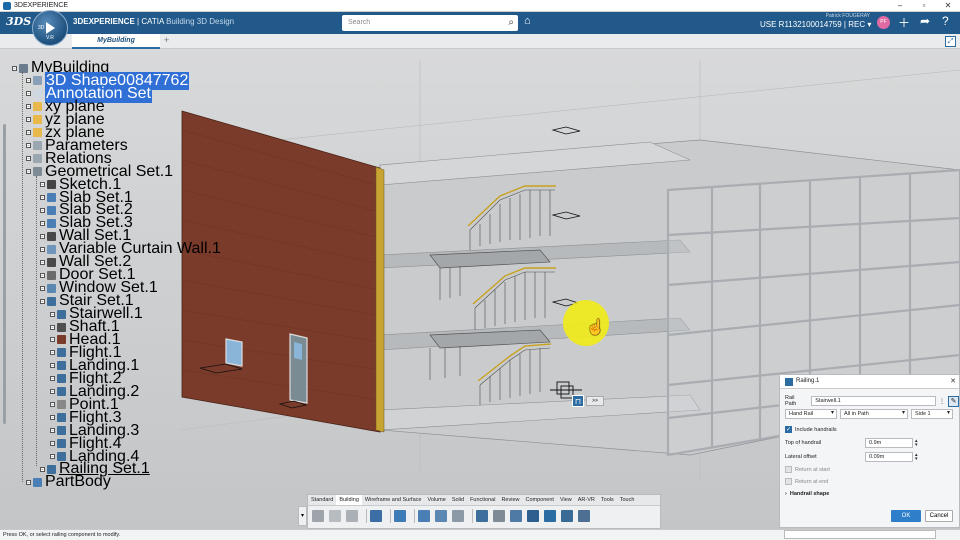 The height and width of the screenshot is (540, 960). What do you see at coordinates (945, 21) in the screenshot?
I see `help-icon: ?` at bounding box center [945, 21].